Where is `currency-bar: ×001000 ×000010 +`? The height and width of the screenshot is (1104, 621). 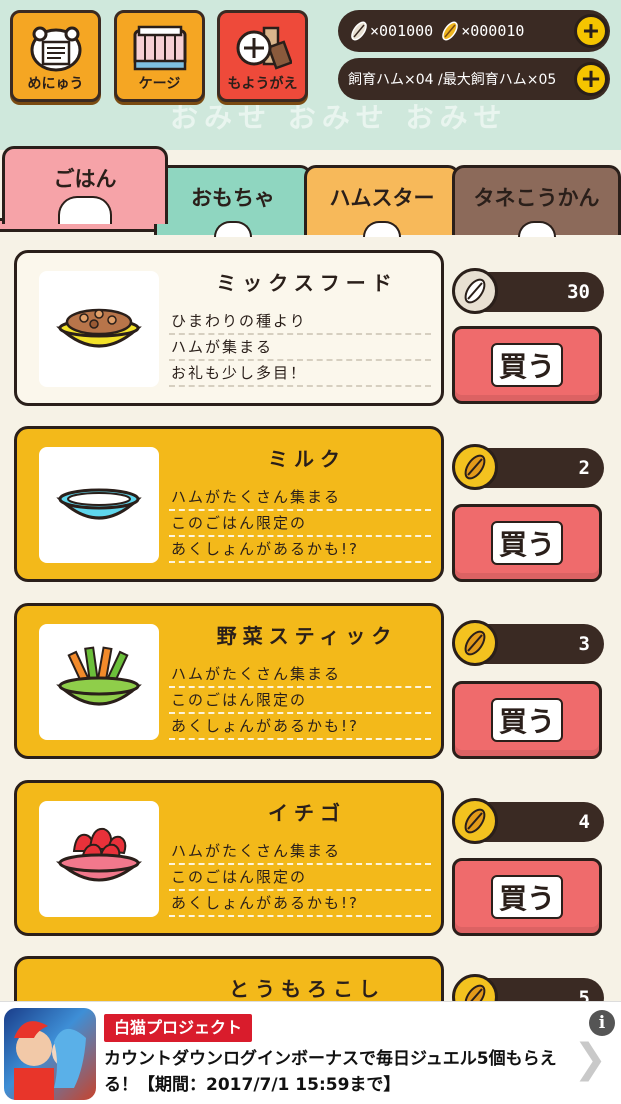
currency-bar: ×001000 ×000010 + is located at coordinates (474, 31).